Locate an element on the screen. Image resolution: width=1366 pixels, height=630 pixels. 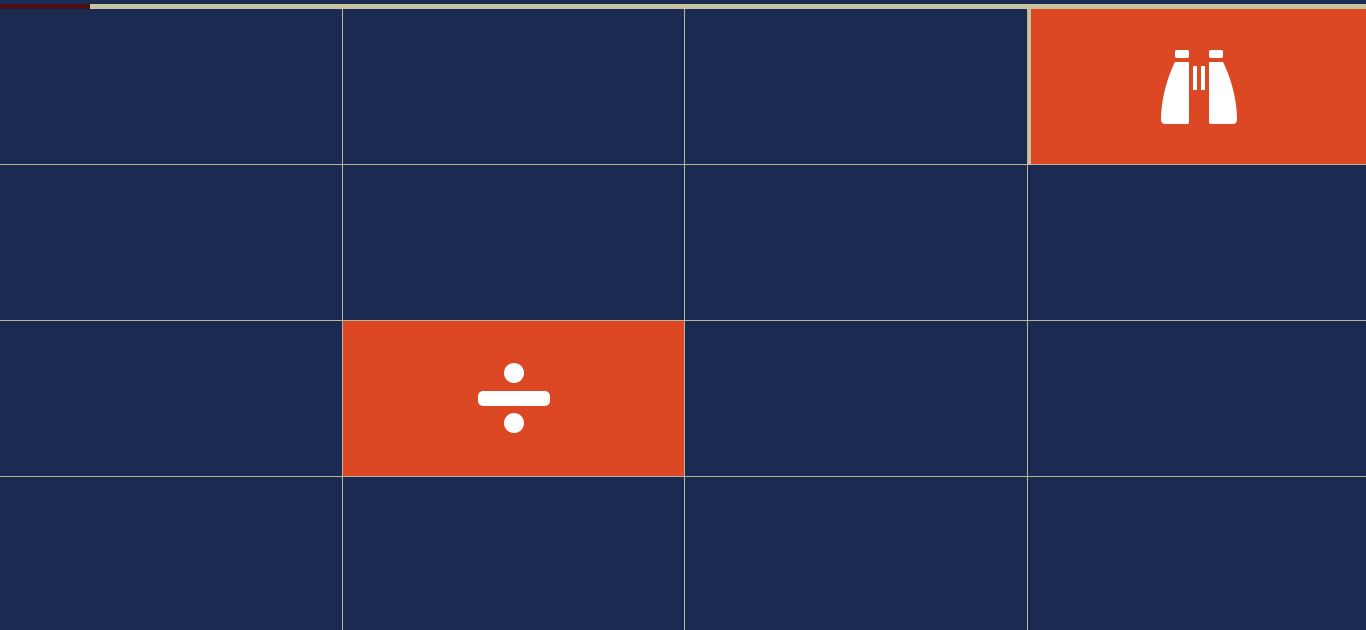
tile-r2-c1 is located at coordinates (514, 399).